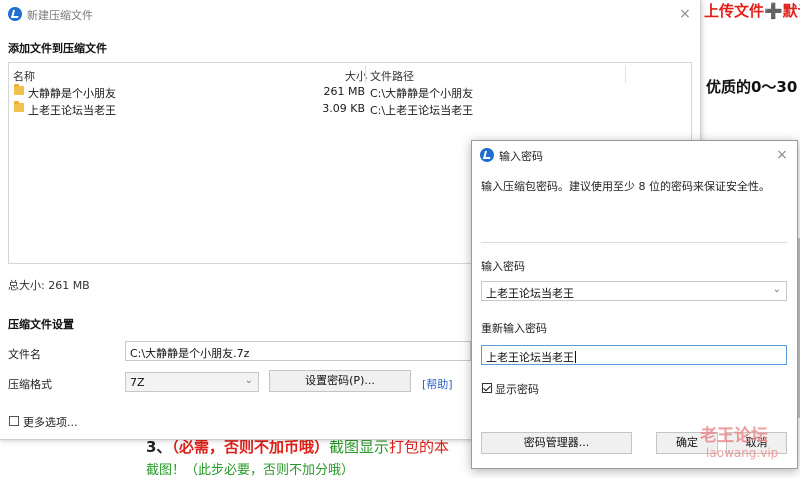  What do you see at coordinates (418, 447) in the screenshot?
I see `doc-red-text: 打包的本` at bounding box center [418, 447].